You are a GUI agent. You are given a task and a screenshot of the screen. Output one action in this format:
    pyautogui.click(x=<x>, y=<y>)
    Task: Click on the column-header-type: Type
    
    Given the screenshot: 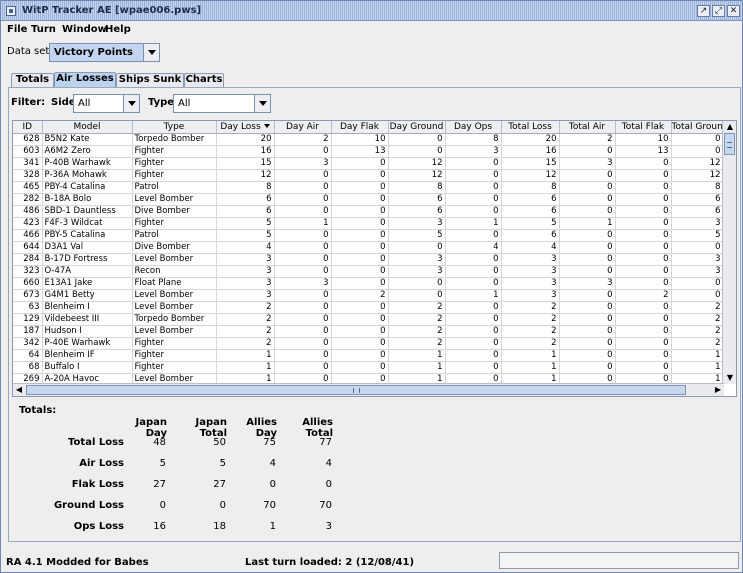 What is the action you would take?
    pyautogui.click(x=174, y=127)
    